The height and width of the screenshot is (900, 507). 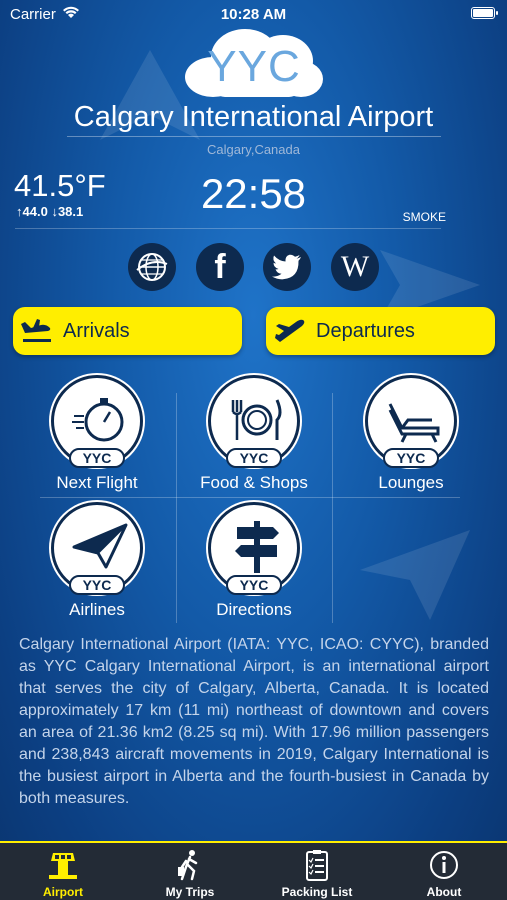 I want to click on tab-airport: Airport, so click(x=63, y=871).